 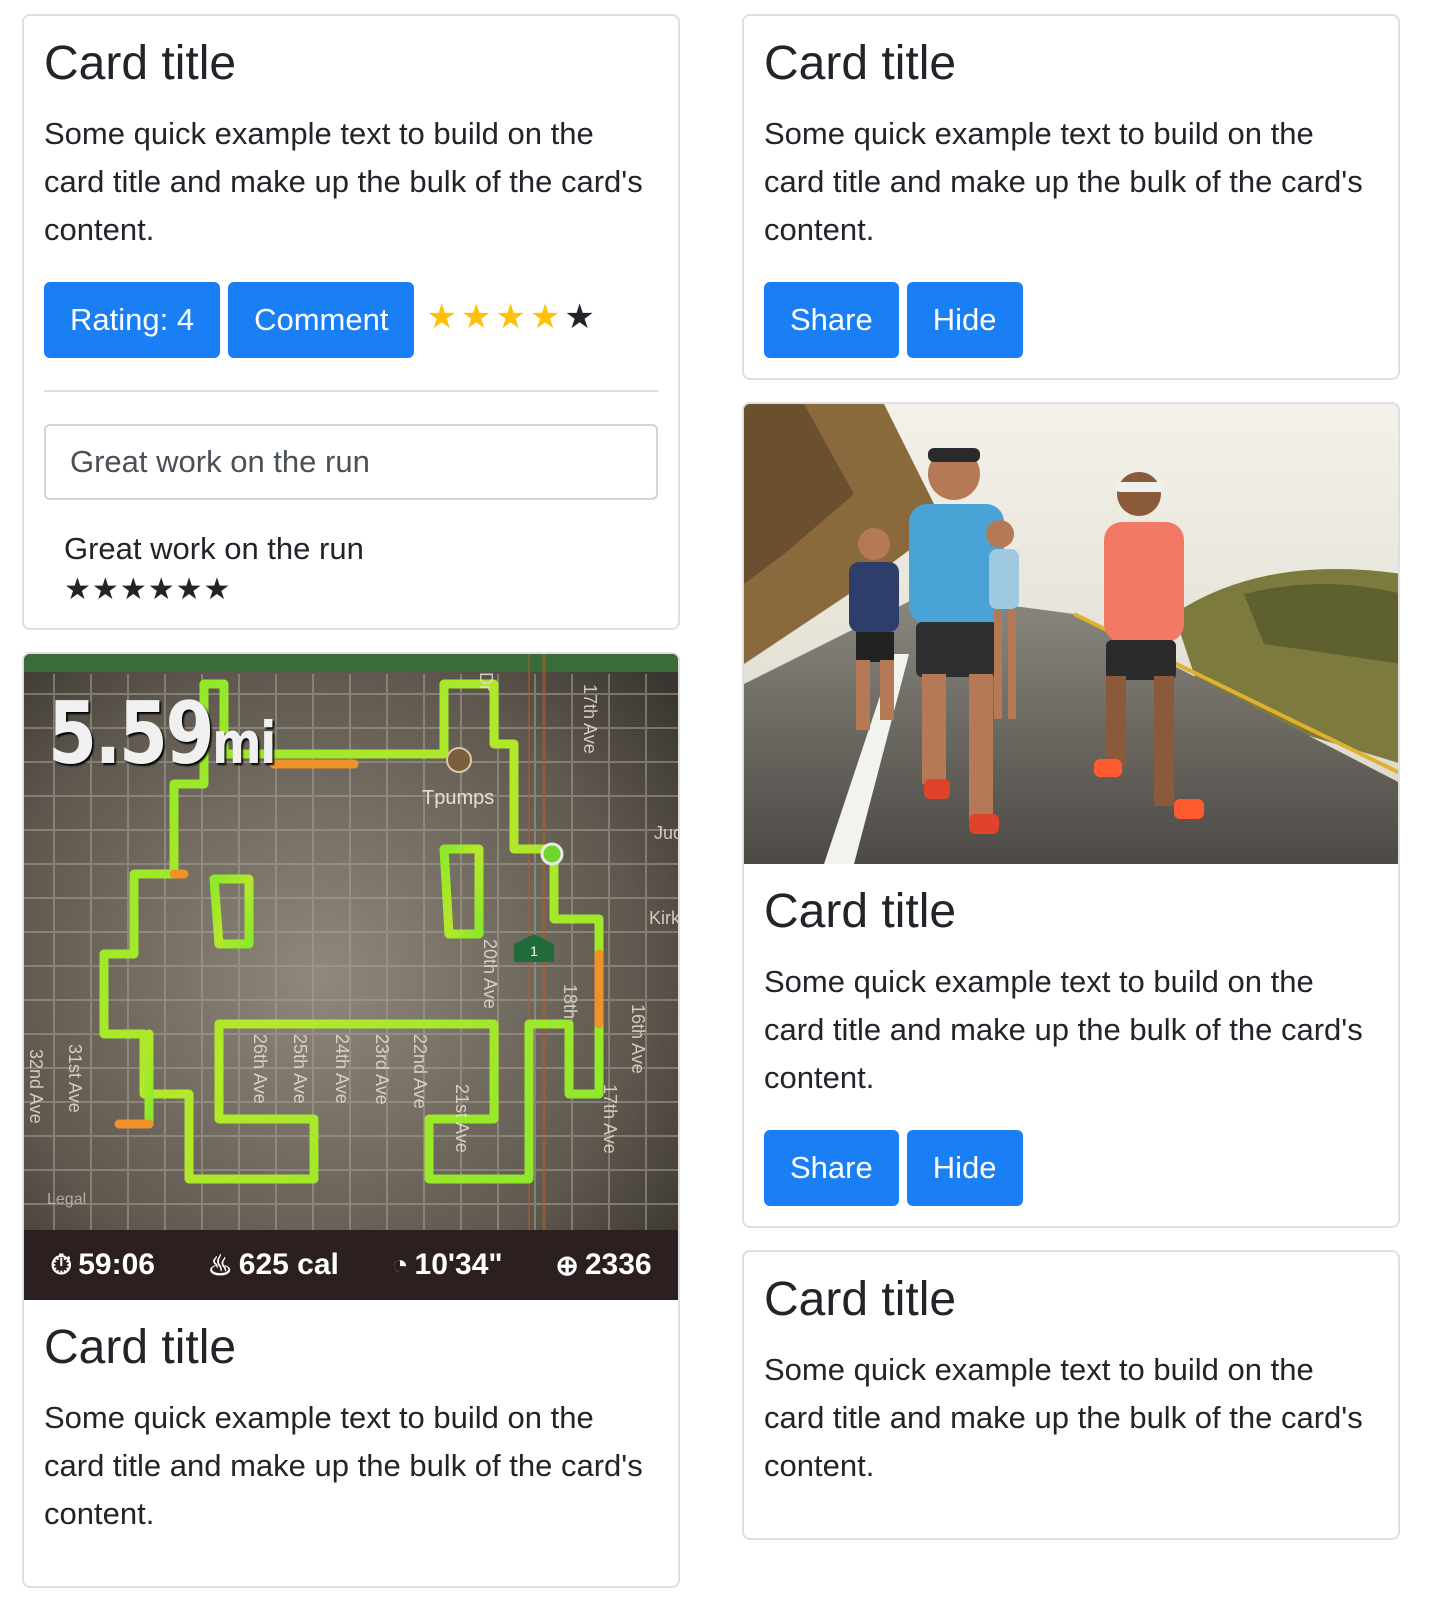 I want to click on legal-label: Legal, so click(x=66, y=1199).